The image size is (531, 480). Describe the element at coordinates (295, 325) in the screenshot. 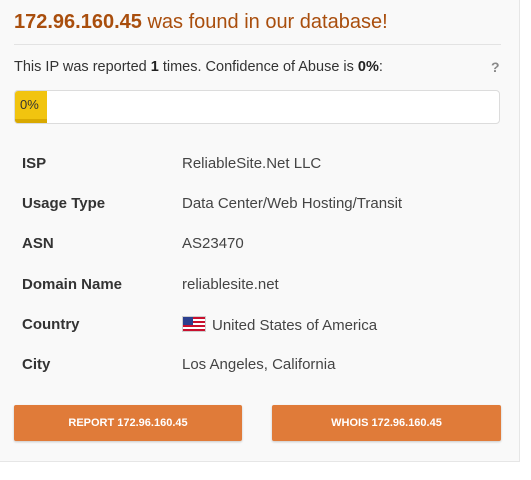

I see `country-value: United States of America` at that location.